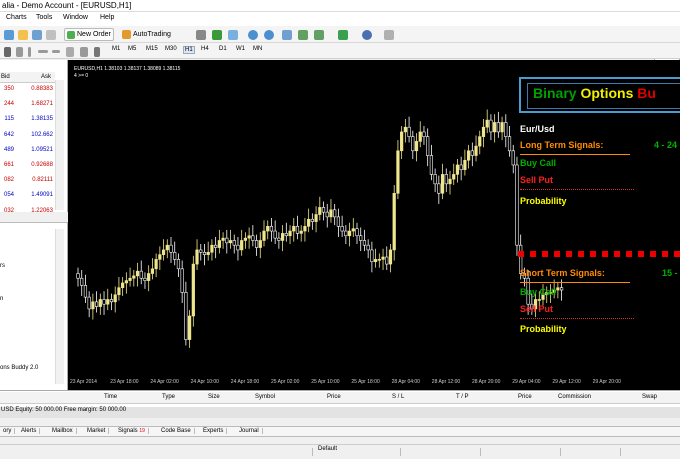 The width and height of the screenshot is (680, 459). I want to click on market-watch-row: 032 1.22063, so click(27, 213).